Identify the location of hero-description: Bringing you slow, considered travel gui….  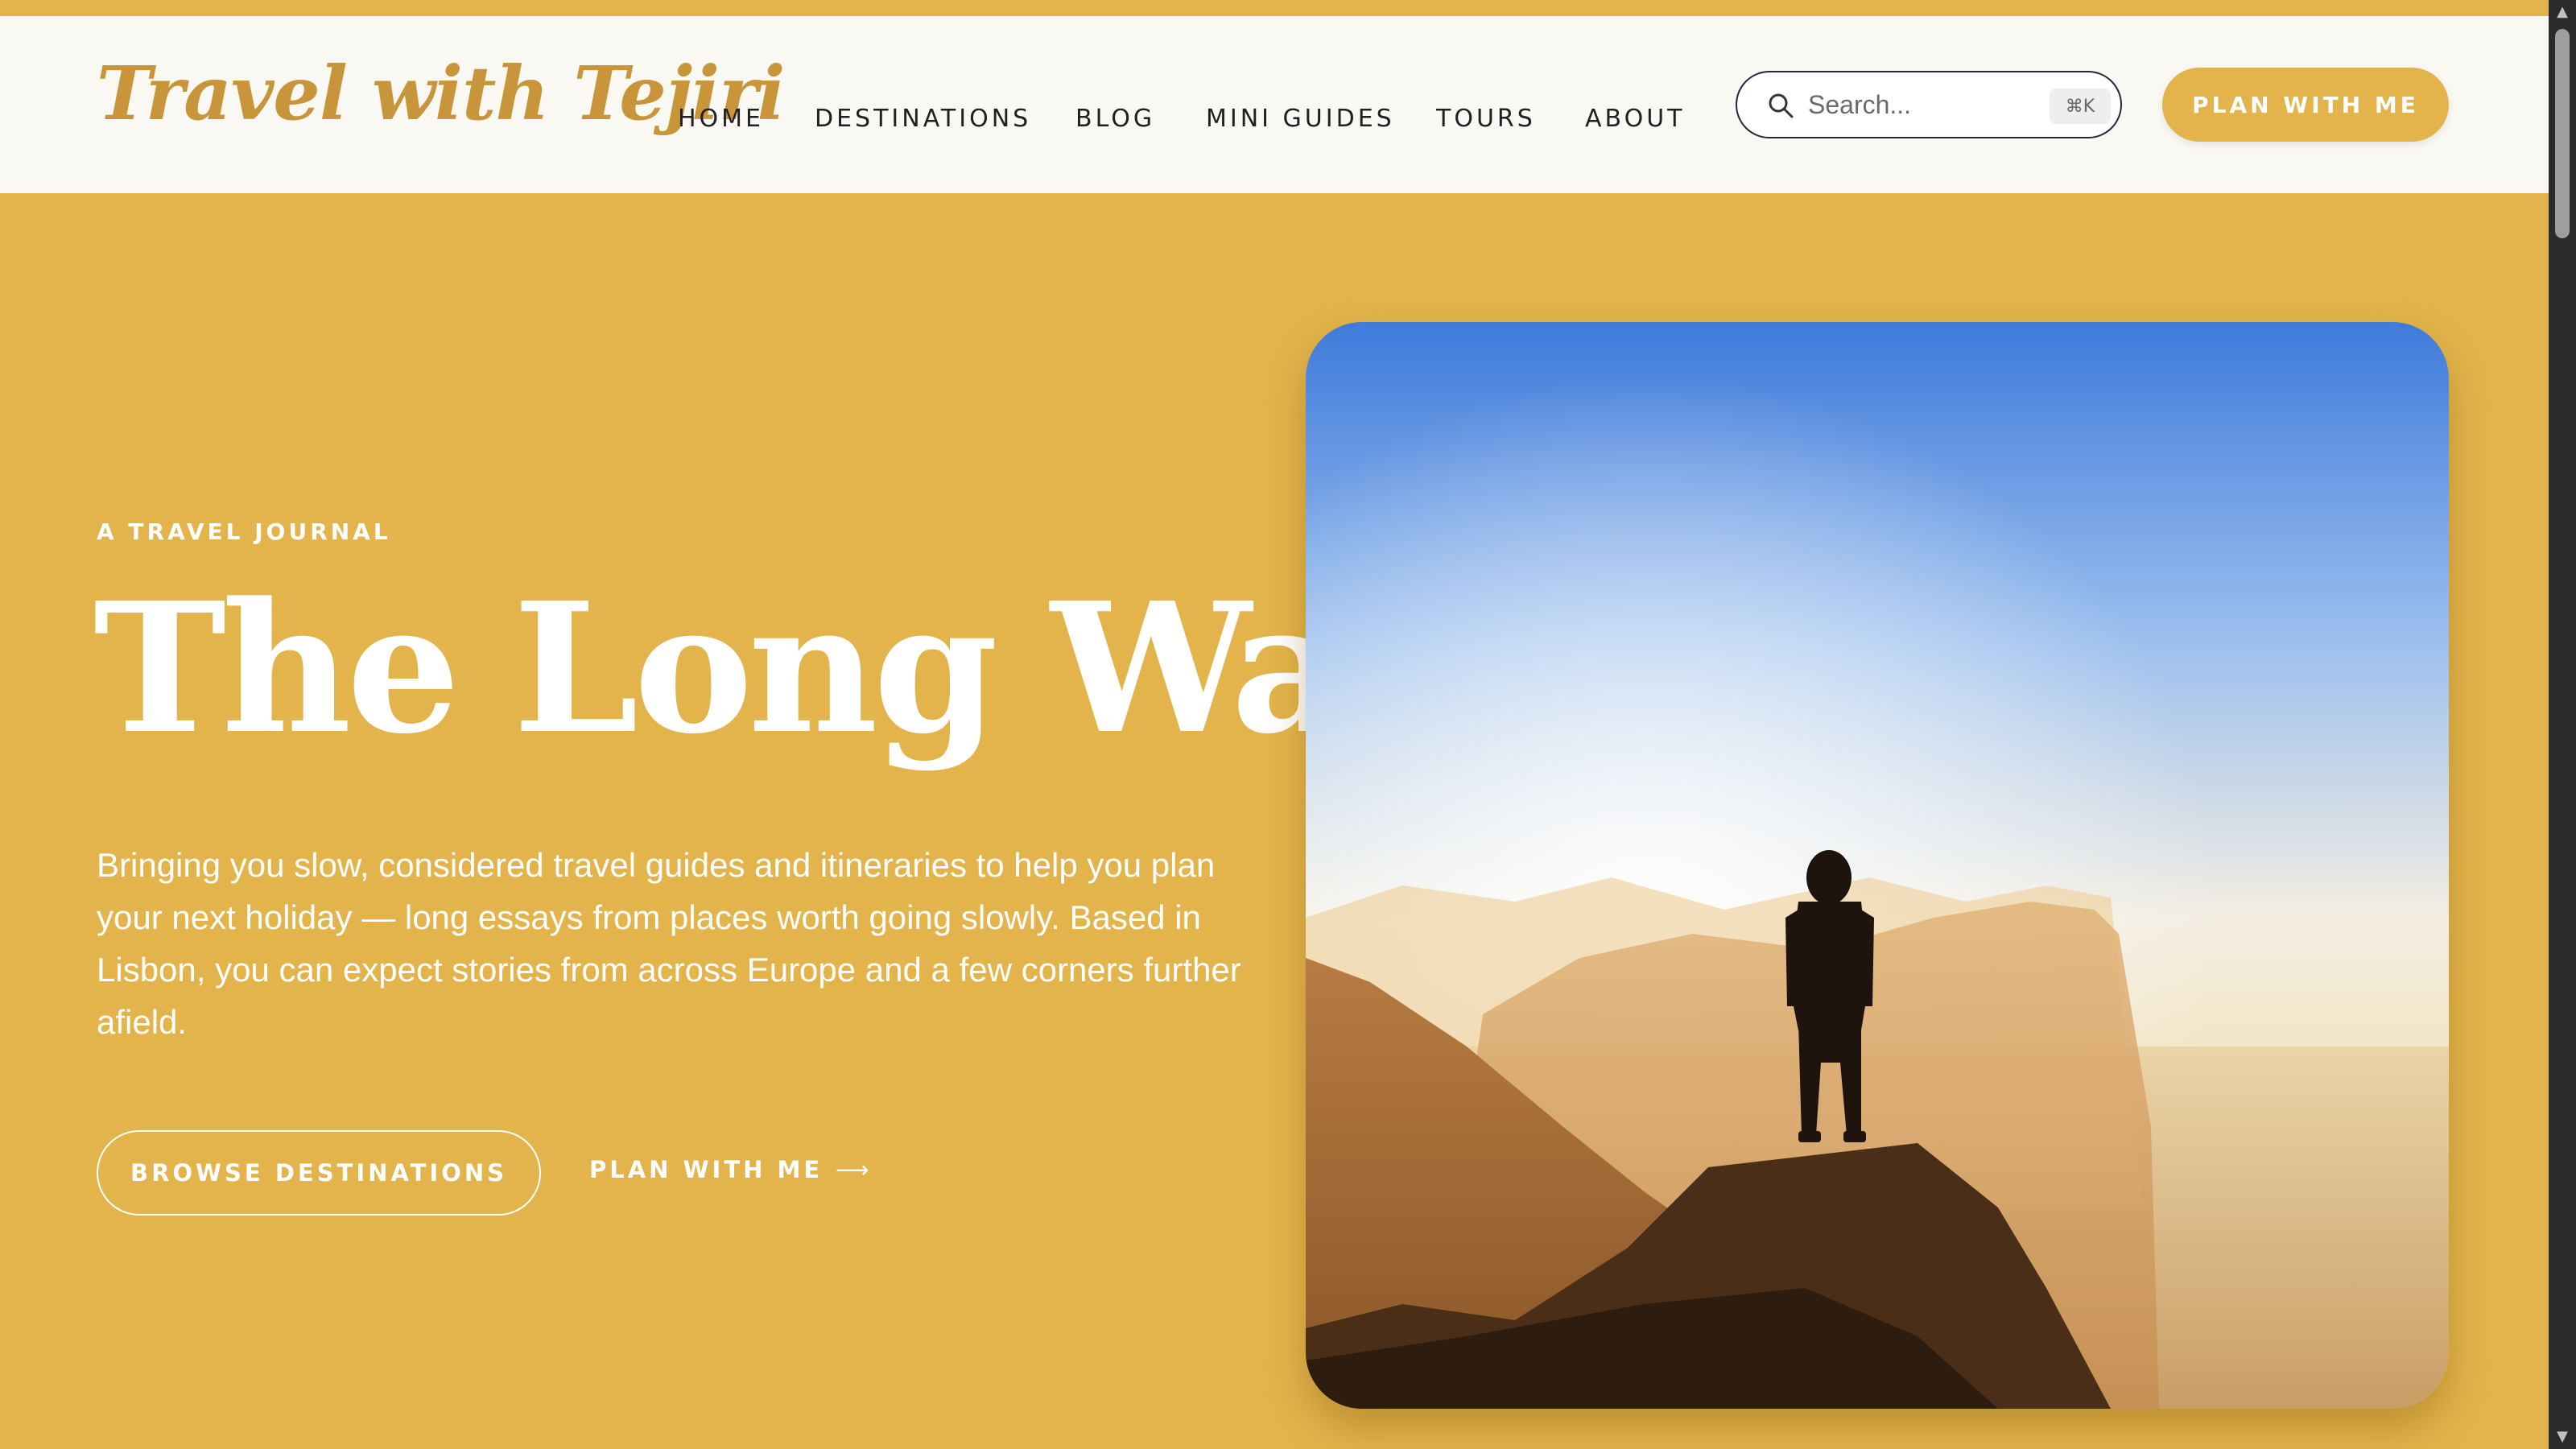
(669, 943).